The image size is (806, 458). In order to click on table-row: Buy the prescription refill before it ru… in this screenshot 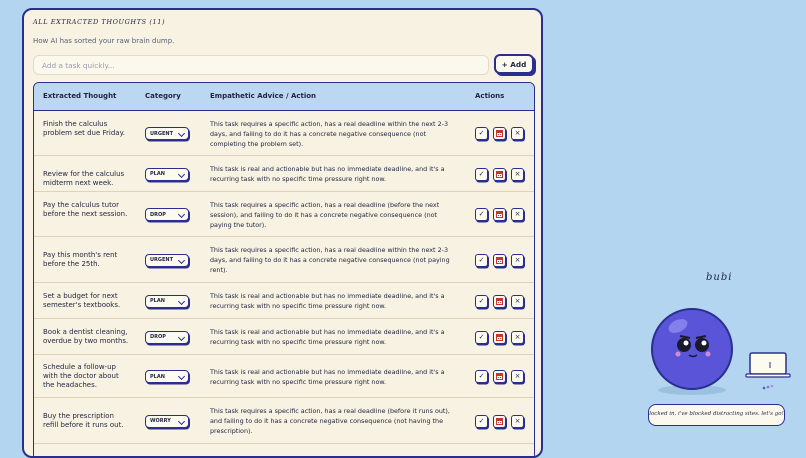, I will do `click(284, 421)`.